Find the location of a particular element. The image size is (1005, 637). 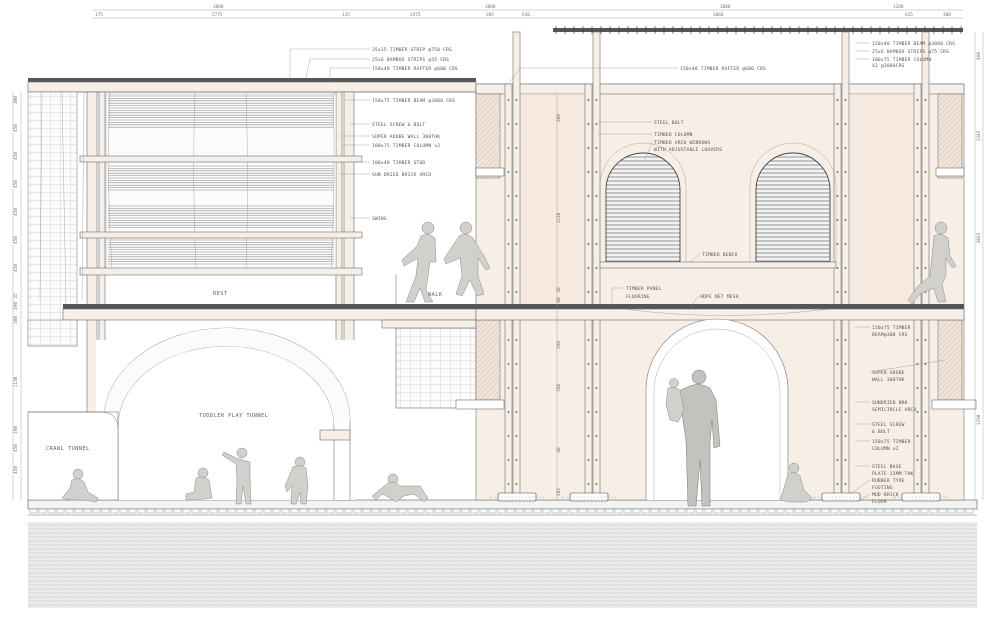

ann-bamboo-strips: 25x6 BAMBOO STRIPS @35 CRS is located at coordinates (410, 60).